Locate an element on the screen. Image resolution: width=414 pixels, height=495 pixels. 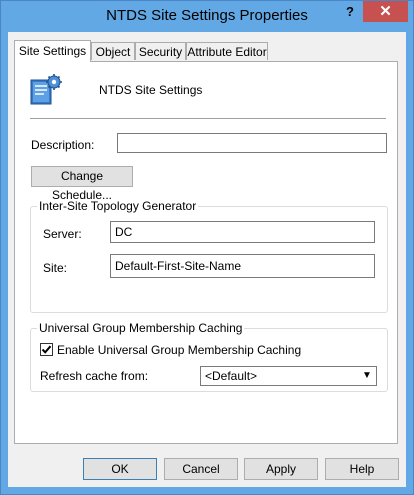
description-input is located at coordinates (252, 143).